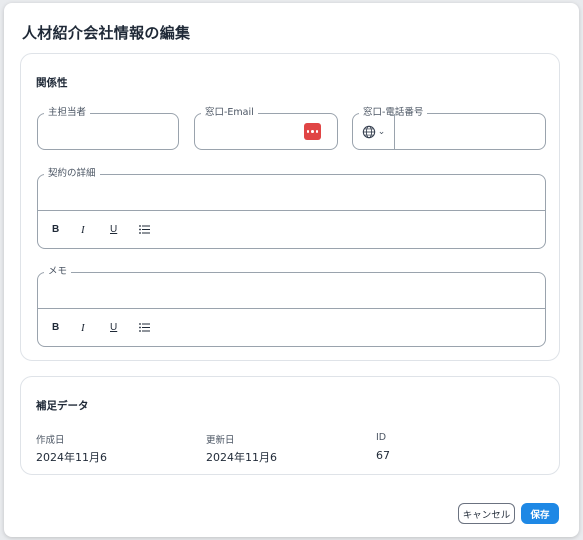  I want to click on contact-email-label: 窓口-Email, so click(229, 113).